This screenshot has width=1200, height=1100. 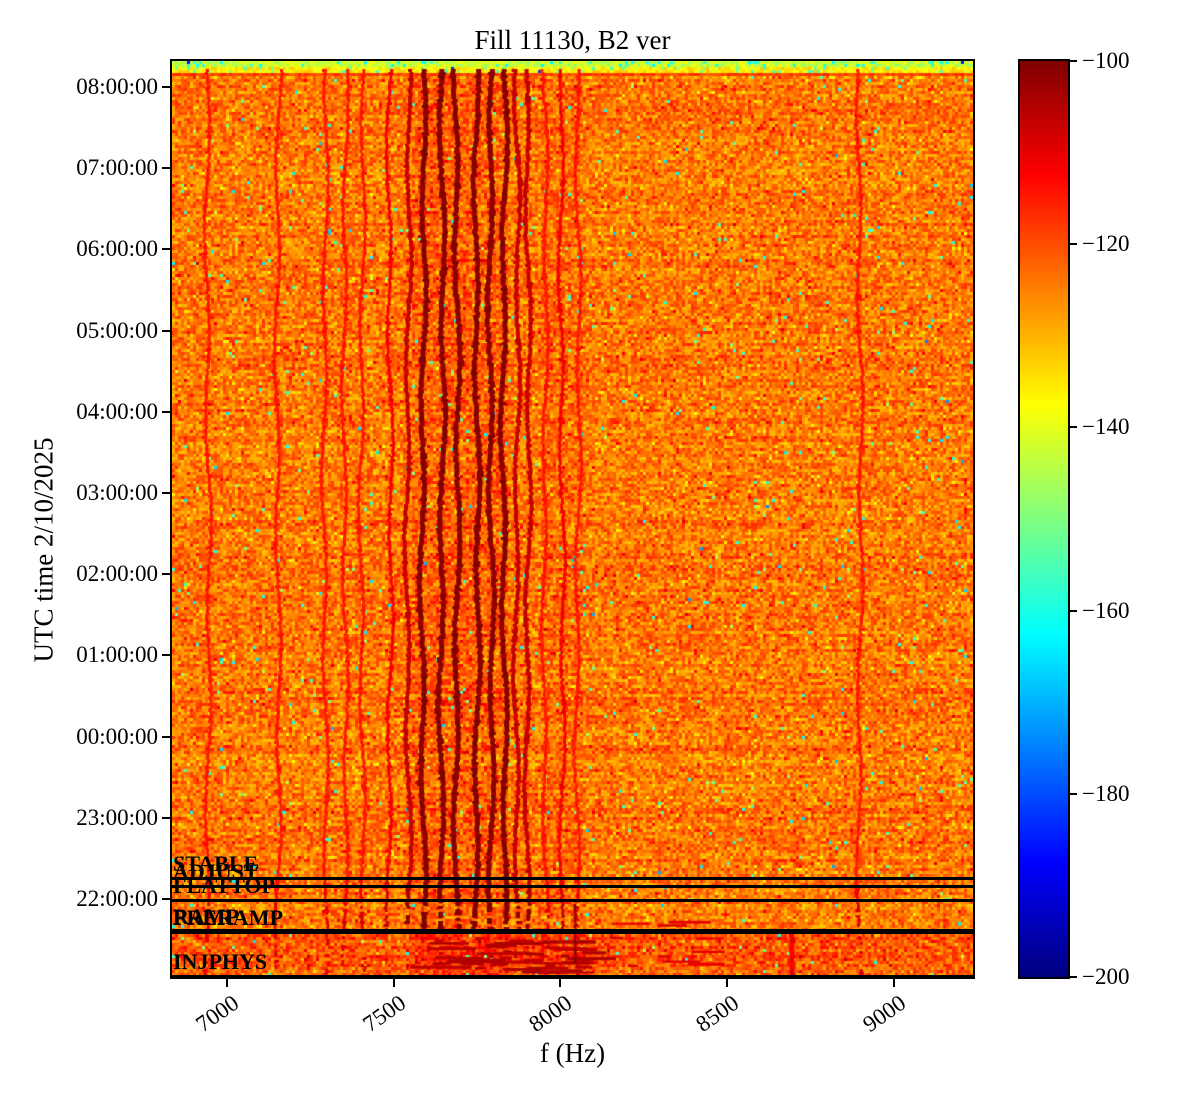 I want to click on beam-mode-label: PRERAMP, so click(x=228, y=918).